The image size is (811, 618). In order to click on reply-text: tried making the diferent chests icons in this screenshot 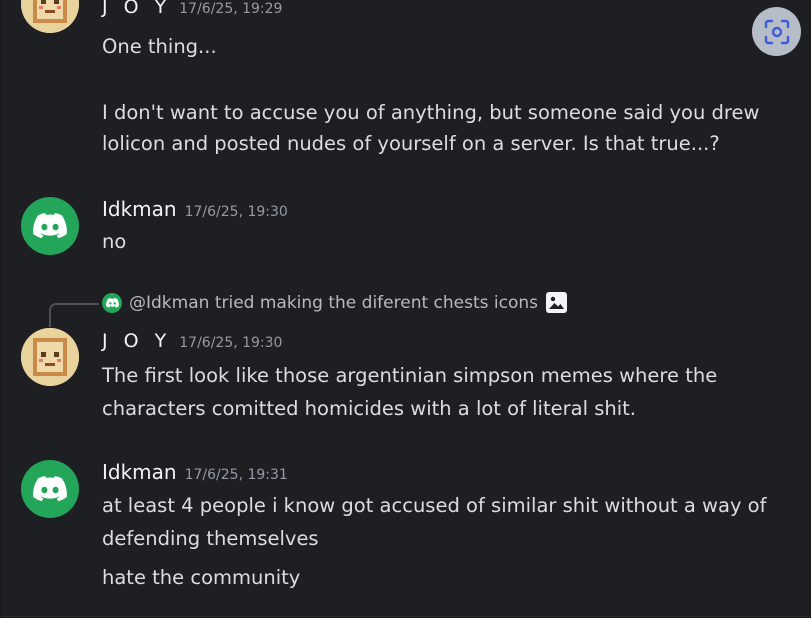, I will do `click(376, 303)`.